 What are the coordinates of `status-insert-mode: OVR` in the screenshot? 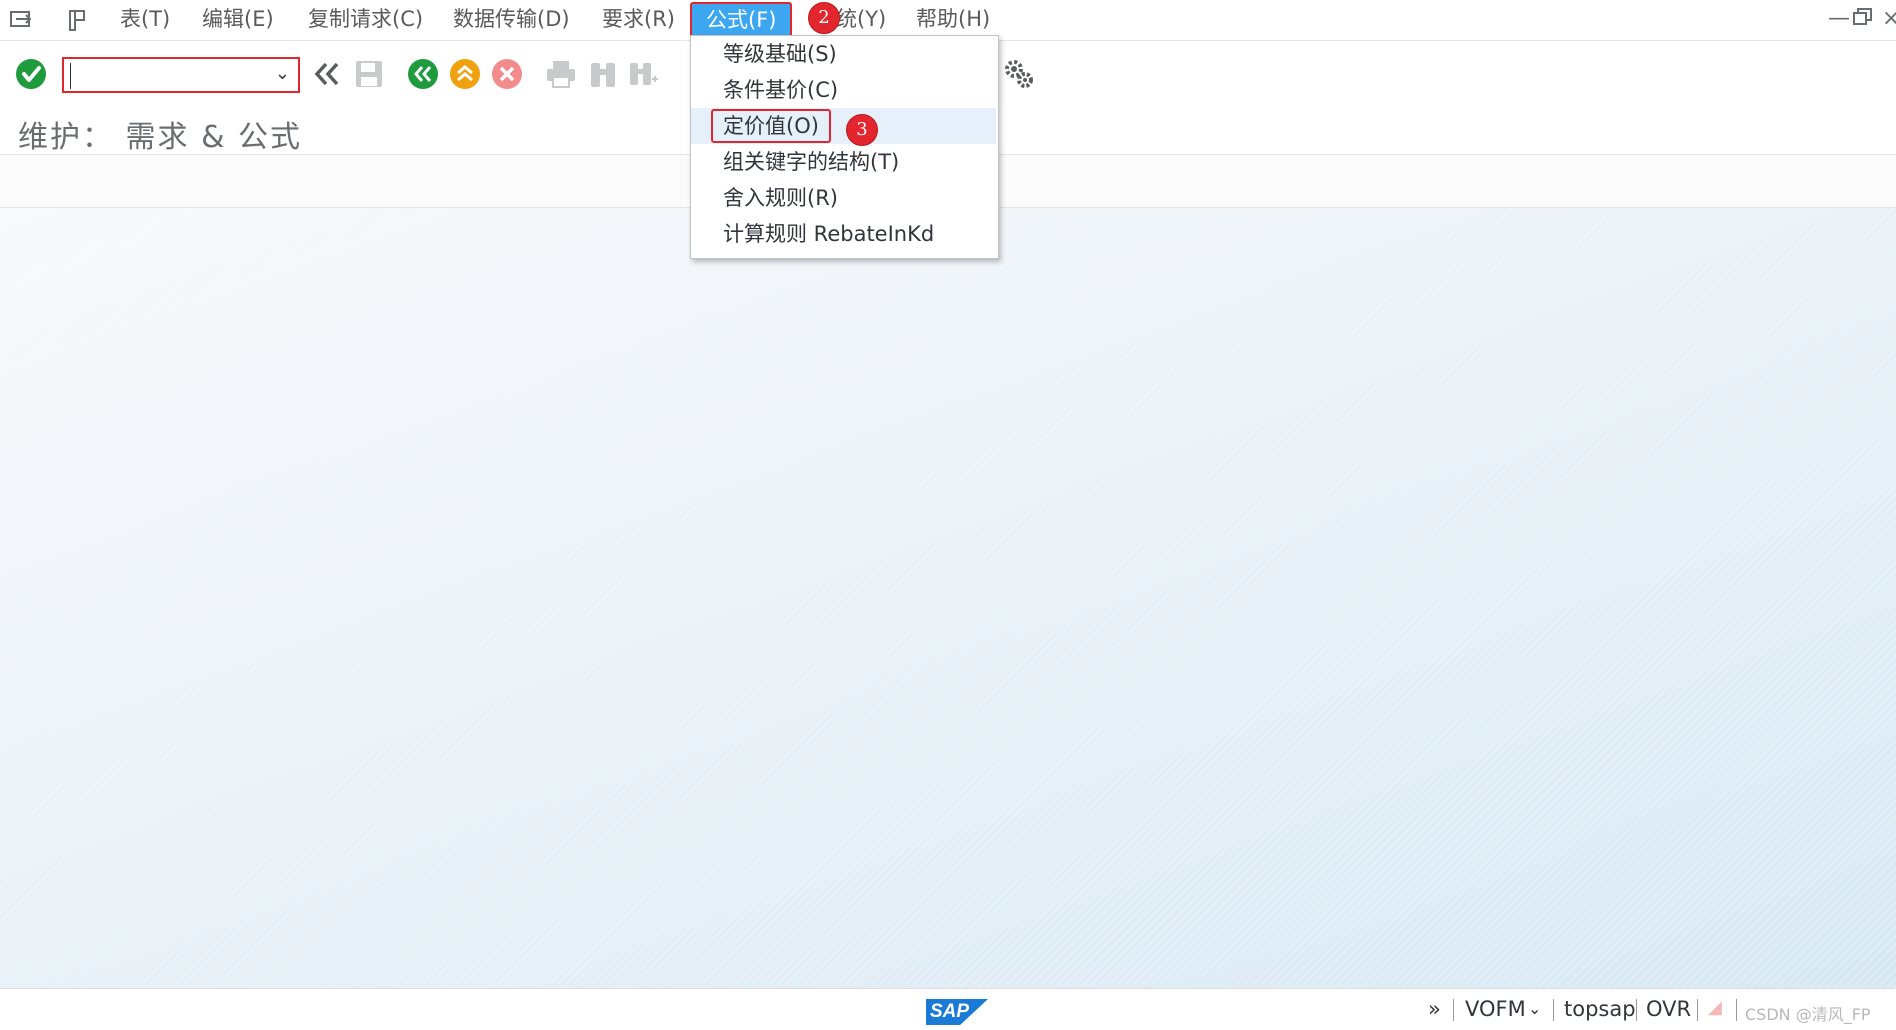 It's located at (1668, 1009).